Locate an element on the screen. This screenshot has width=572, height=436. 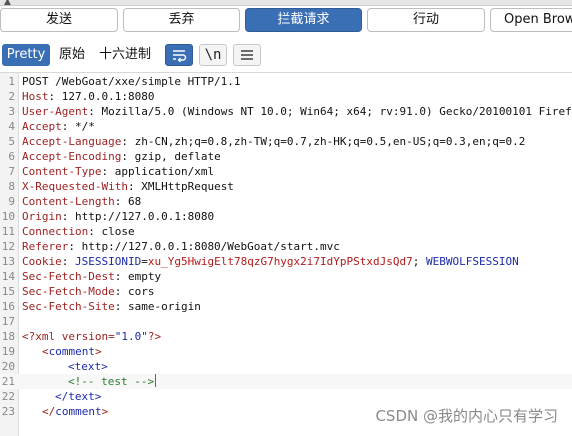
code-text: POST /WebGoat/xxe/simple HTTP/1.1 is located at coordinates (131, 81).